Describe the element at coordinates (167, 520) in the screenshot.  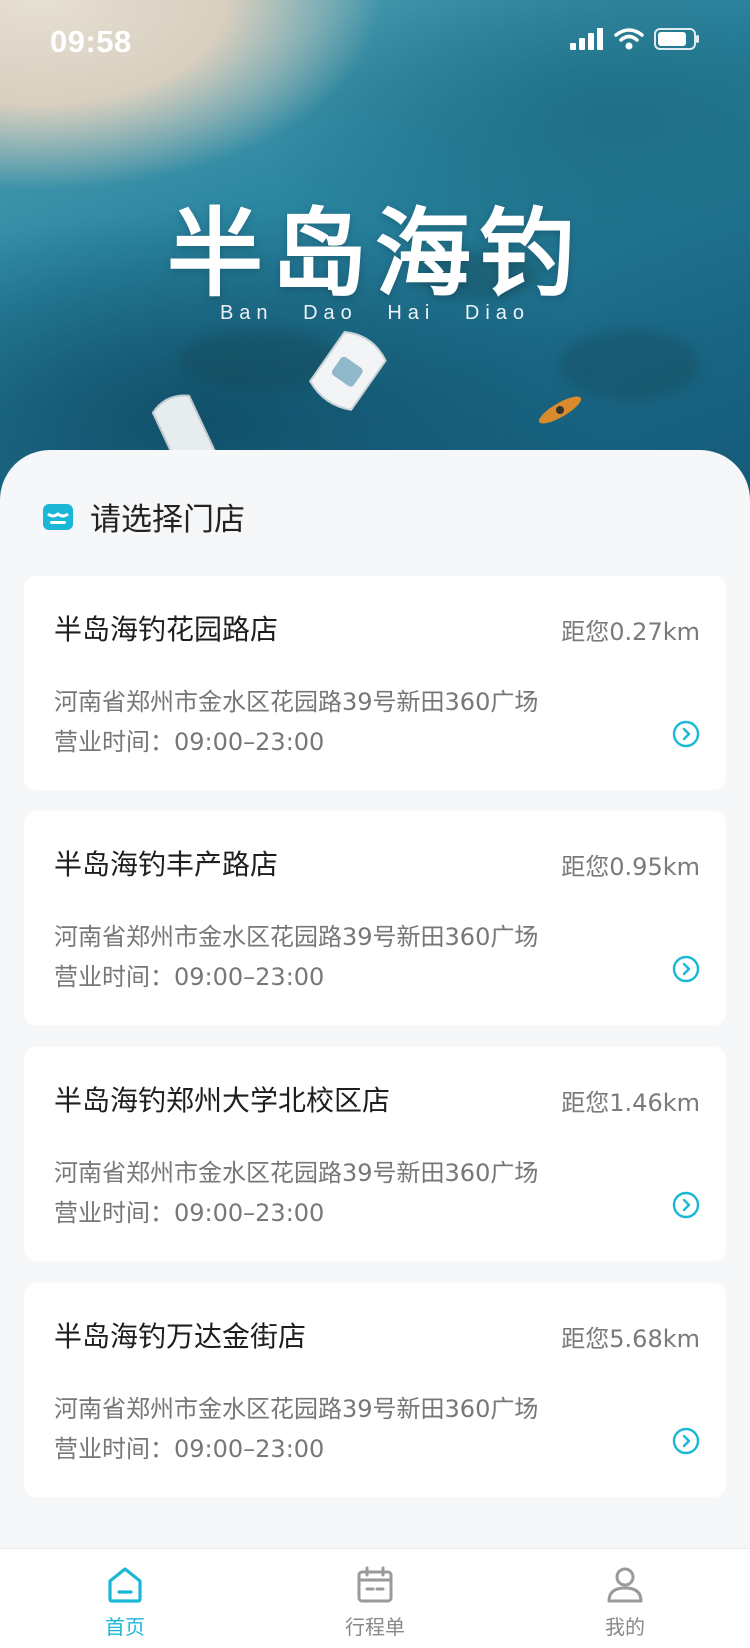
I see `section-title: 请选择门店` at that location.